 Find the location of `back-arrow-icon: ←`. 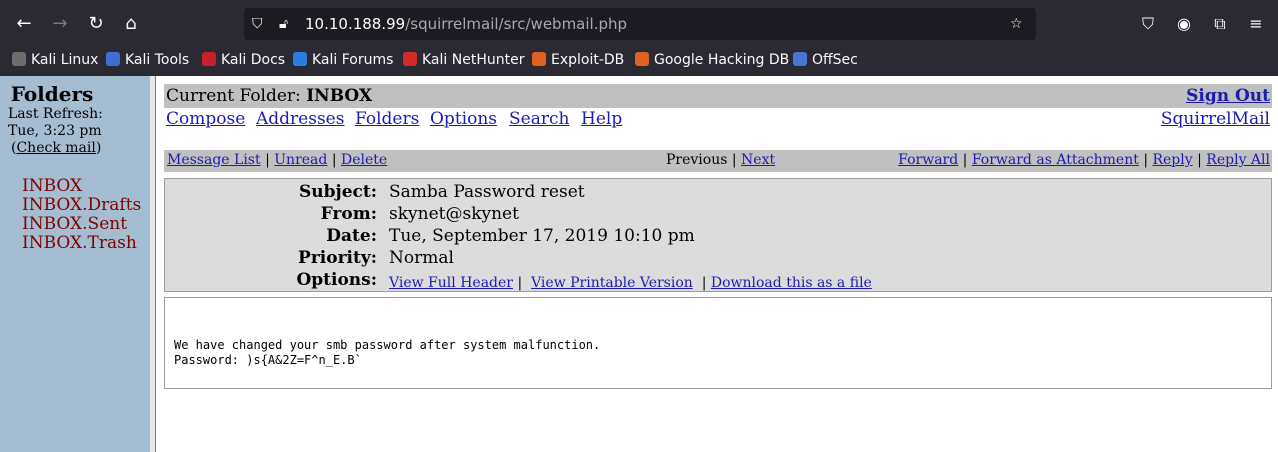

back-arrow-icon: ← is located at coordinates (24, 24).